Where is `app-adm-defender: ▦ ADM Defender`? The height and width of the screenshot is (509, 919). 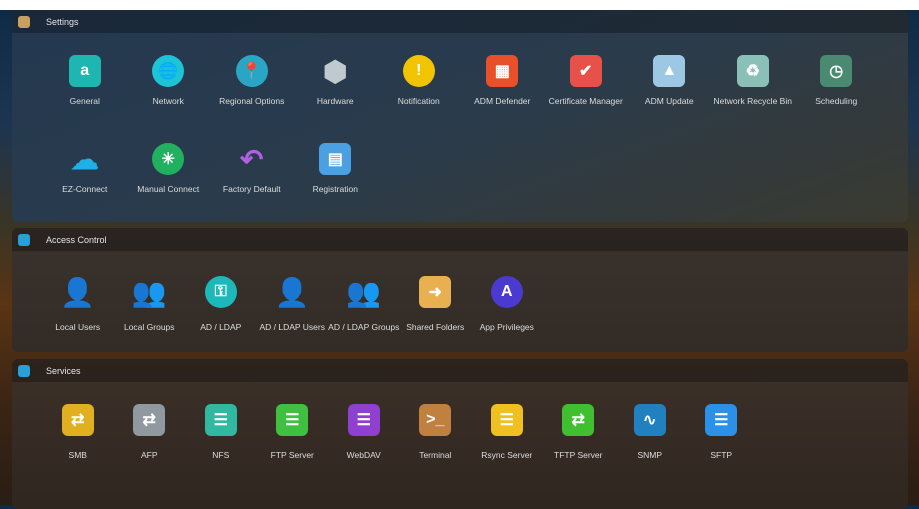 app-adm-defender: ▦ ADM Defender is located at coordinates (503, 77).